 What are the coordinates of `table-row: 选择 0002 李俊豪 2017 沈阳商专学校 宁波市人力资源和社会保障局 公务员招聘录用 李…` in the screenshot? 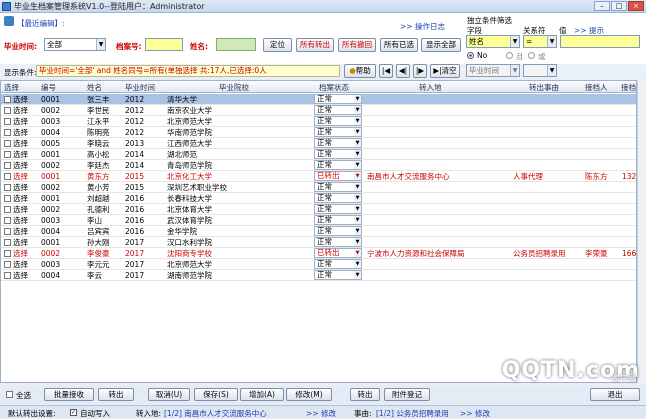 It's located at (318, 253).